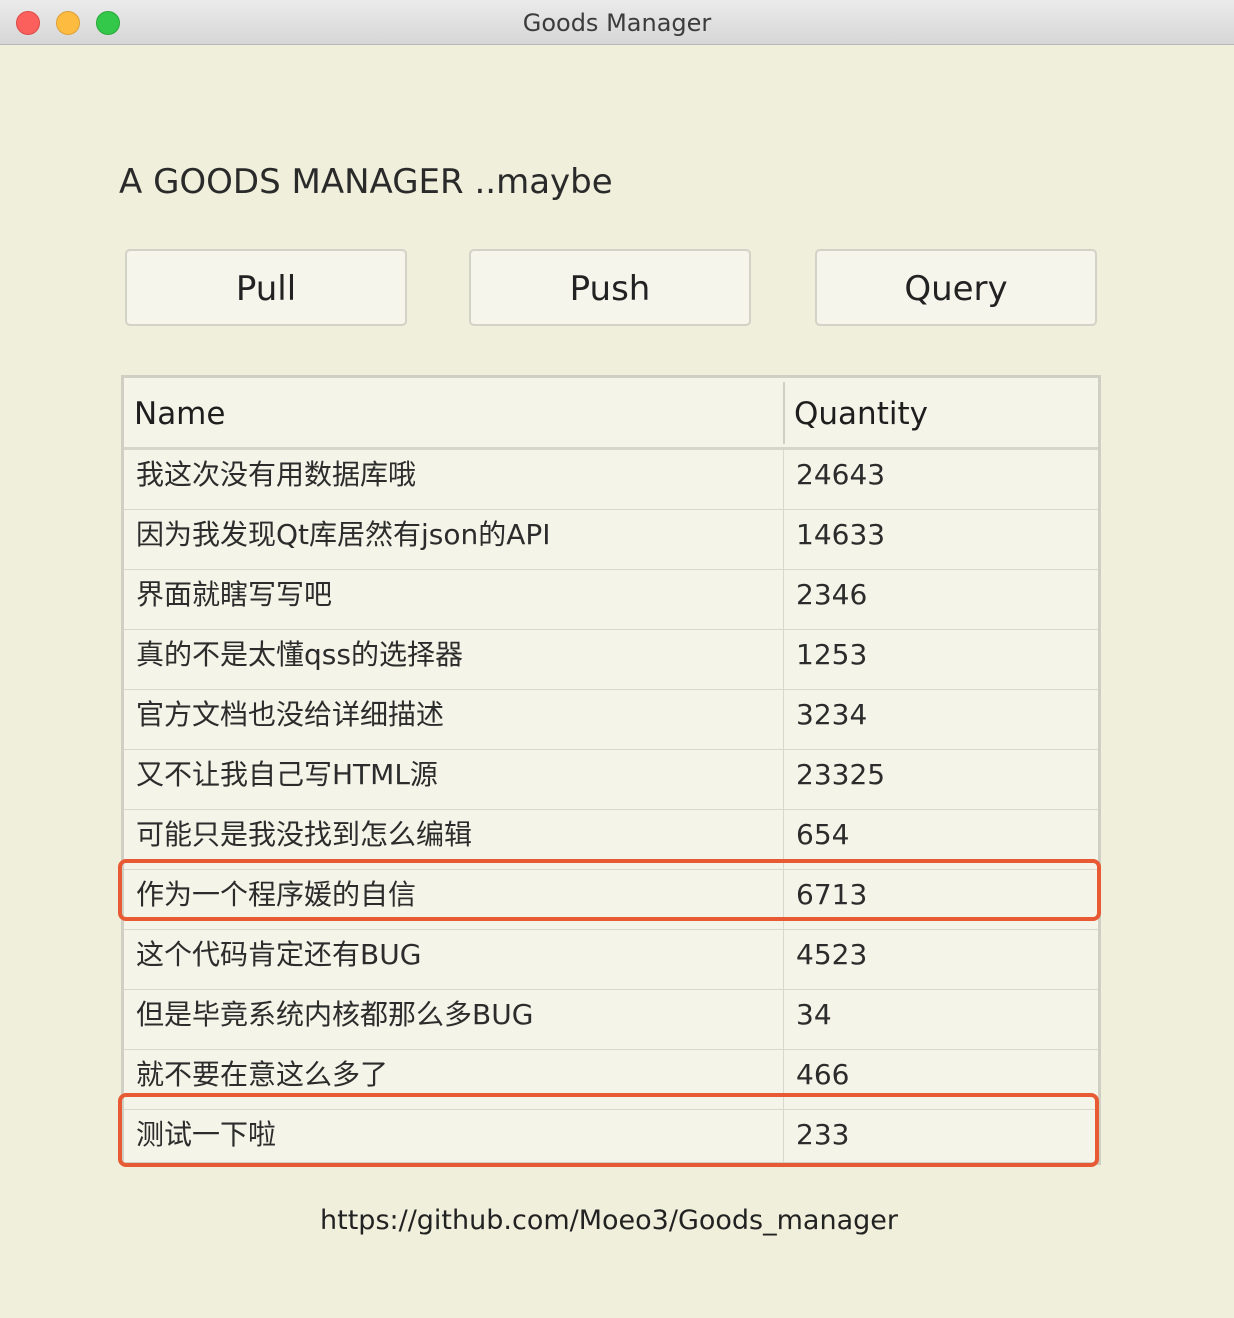  I want to click on table-row: 官方文档也没给详细描述 3234, so click(611, 720).